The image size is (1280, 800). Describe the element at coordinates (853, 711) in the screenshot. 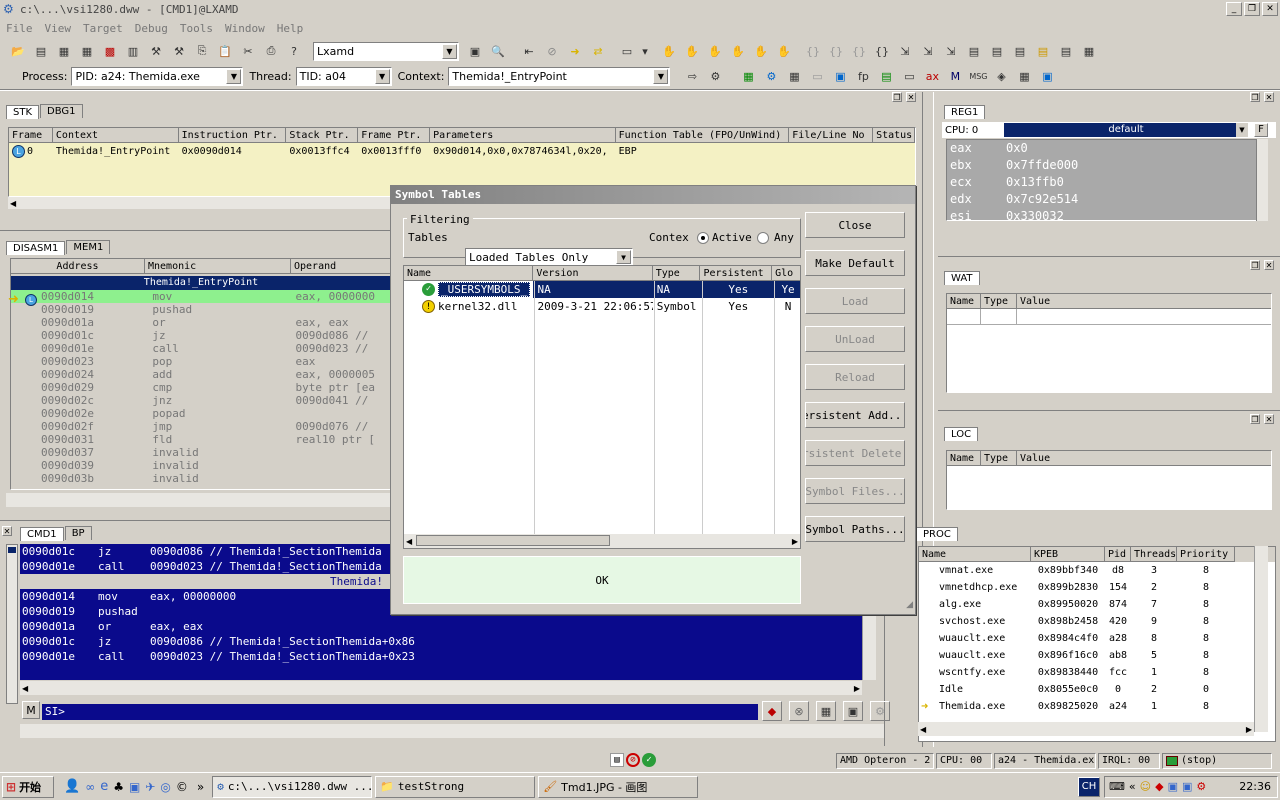

I see `cmd-window-icon: ▣` at that location.